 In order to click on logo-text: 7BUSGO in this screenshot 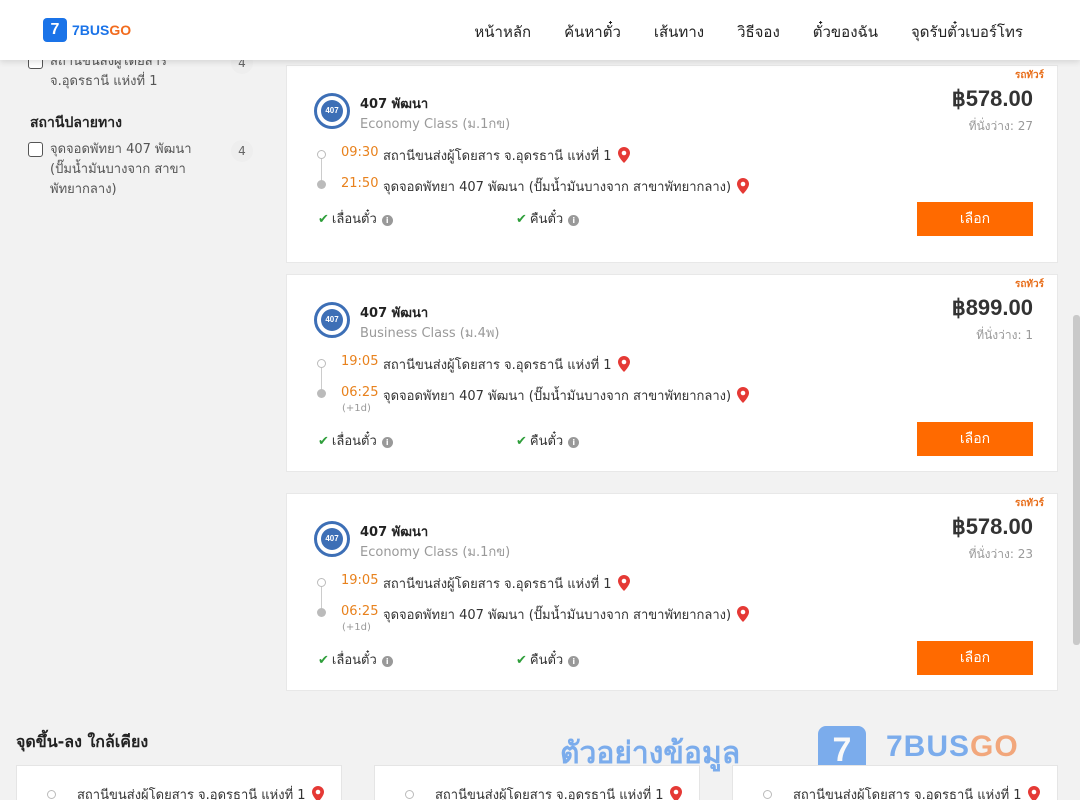, I will do `click(101, 30)`.